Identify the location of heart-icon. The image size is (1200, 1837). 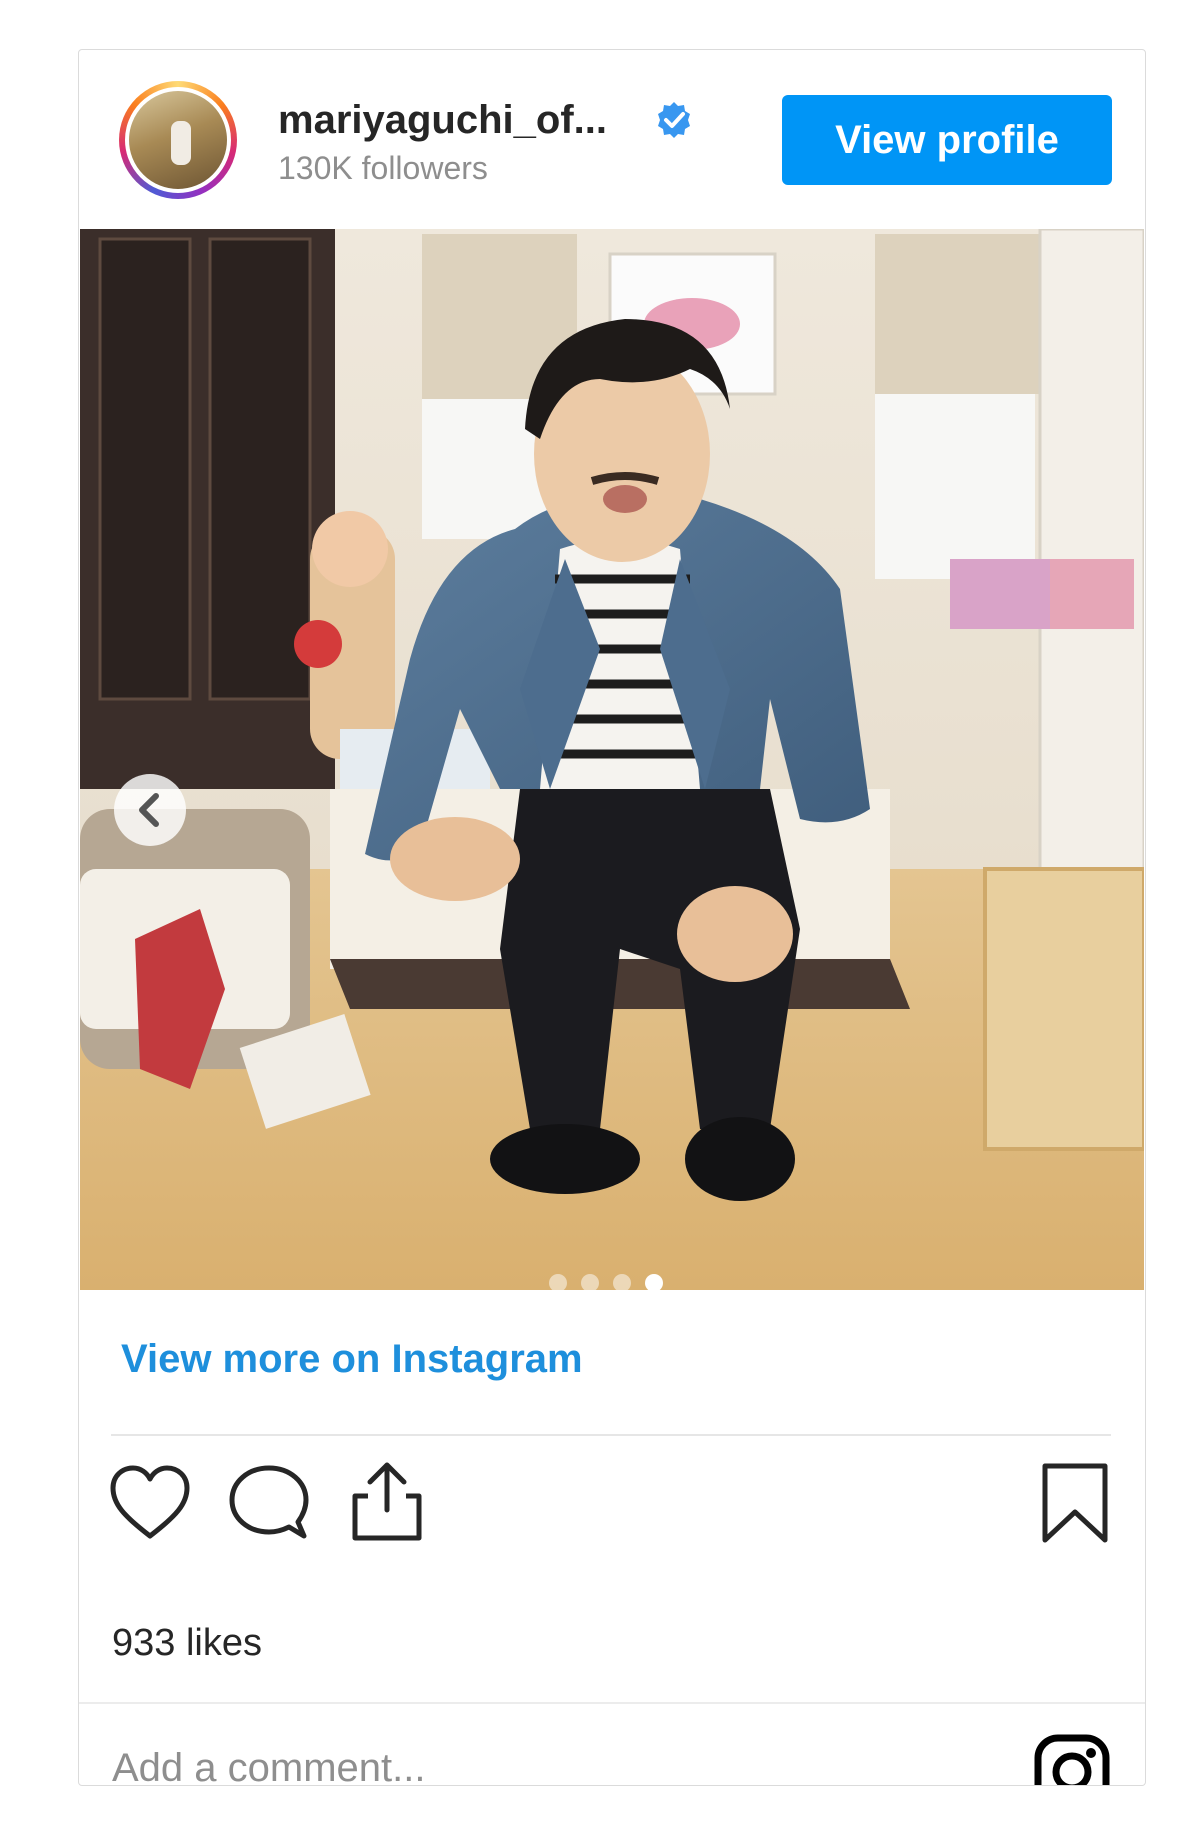
(150, 1503).